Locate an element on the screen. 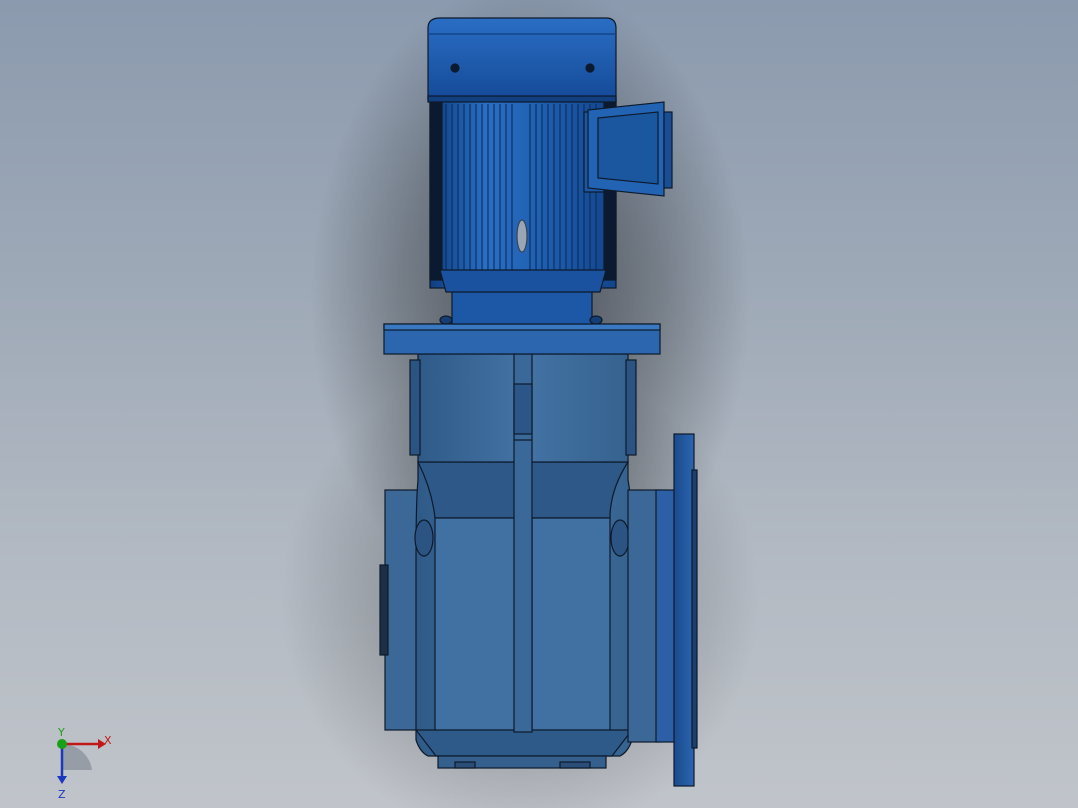  z-axis-label: Z is located at coordinates (62, 794).